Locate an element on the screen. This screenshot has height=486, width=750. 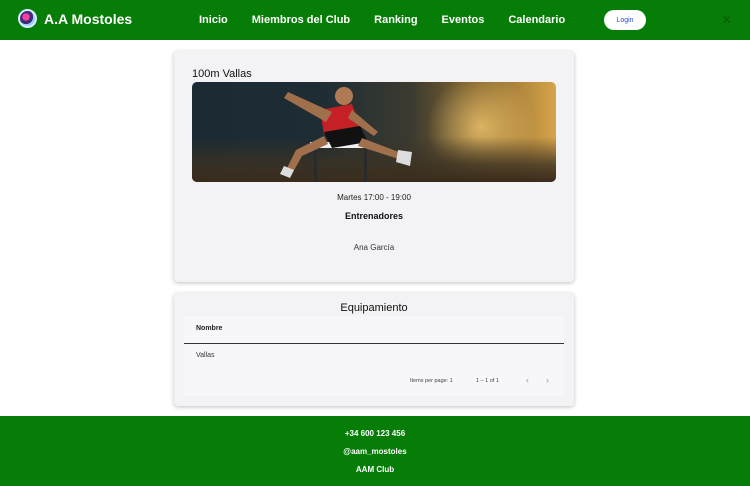
brand: A.A Mostoles is located at coordinates (75, 18).